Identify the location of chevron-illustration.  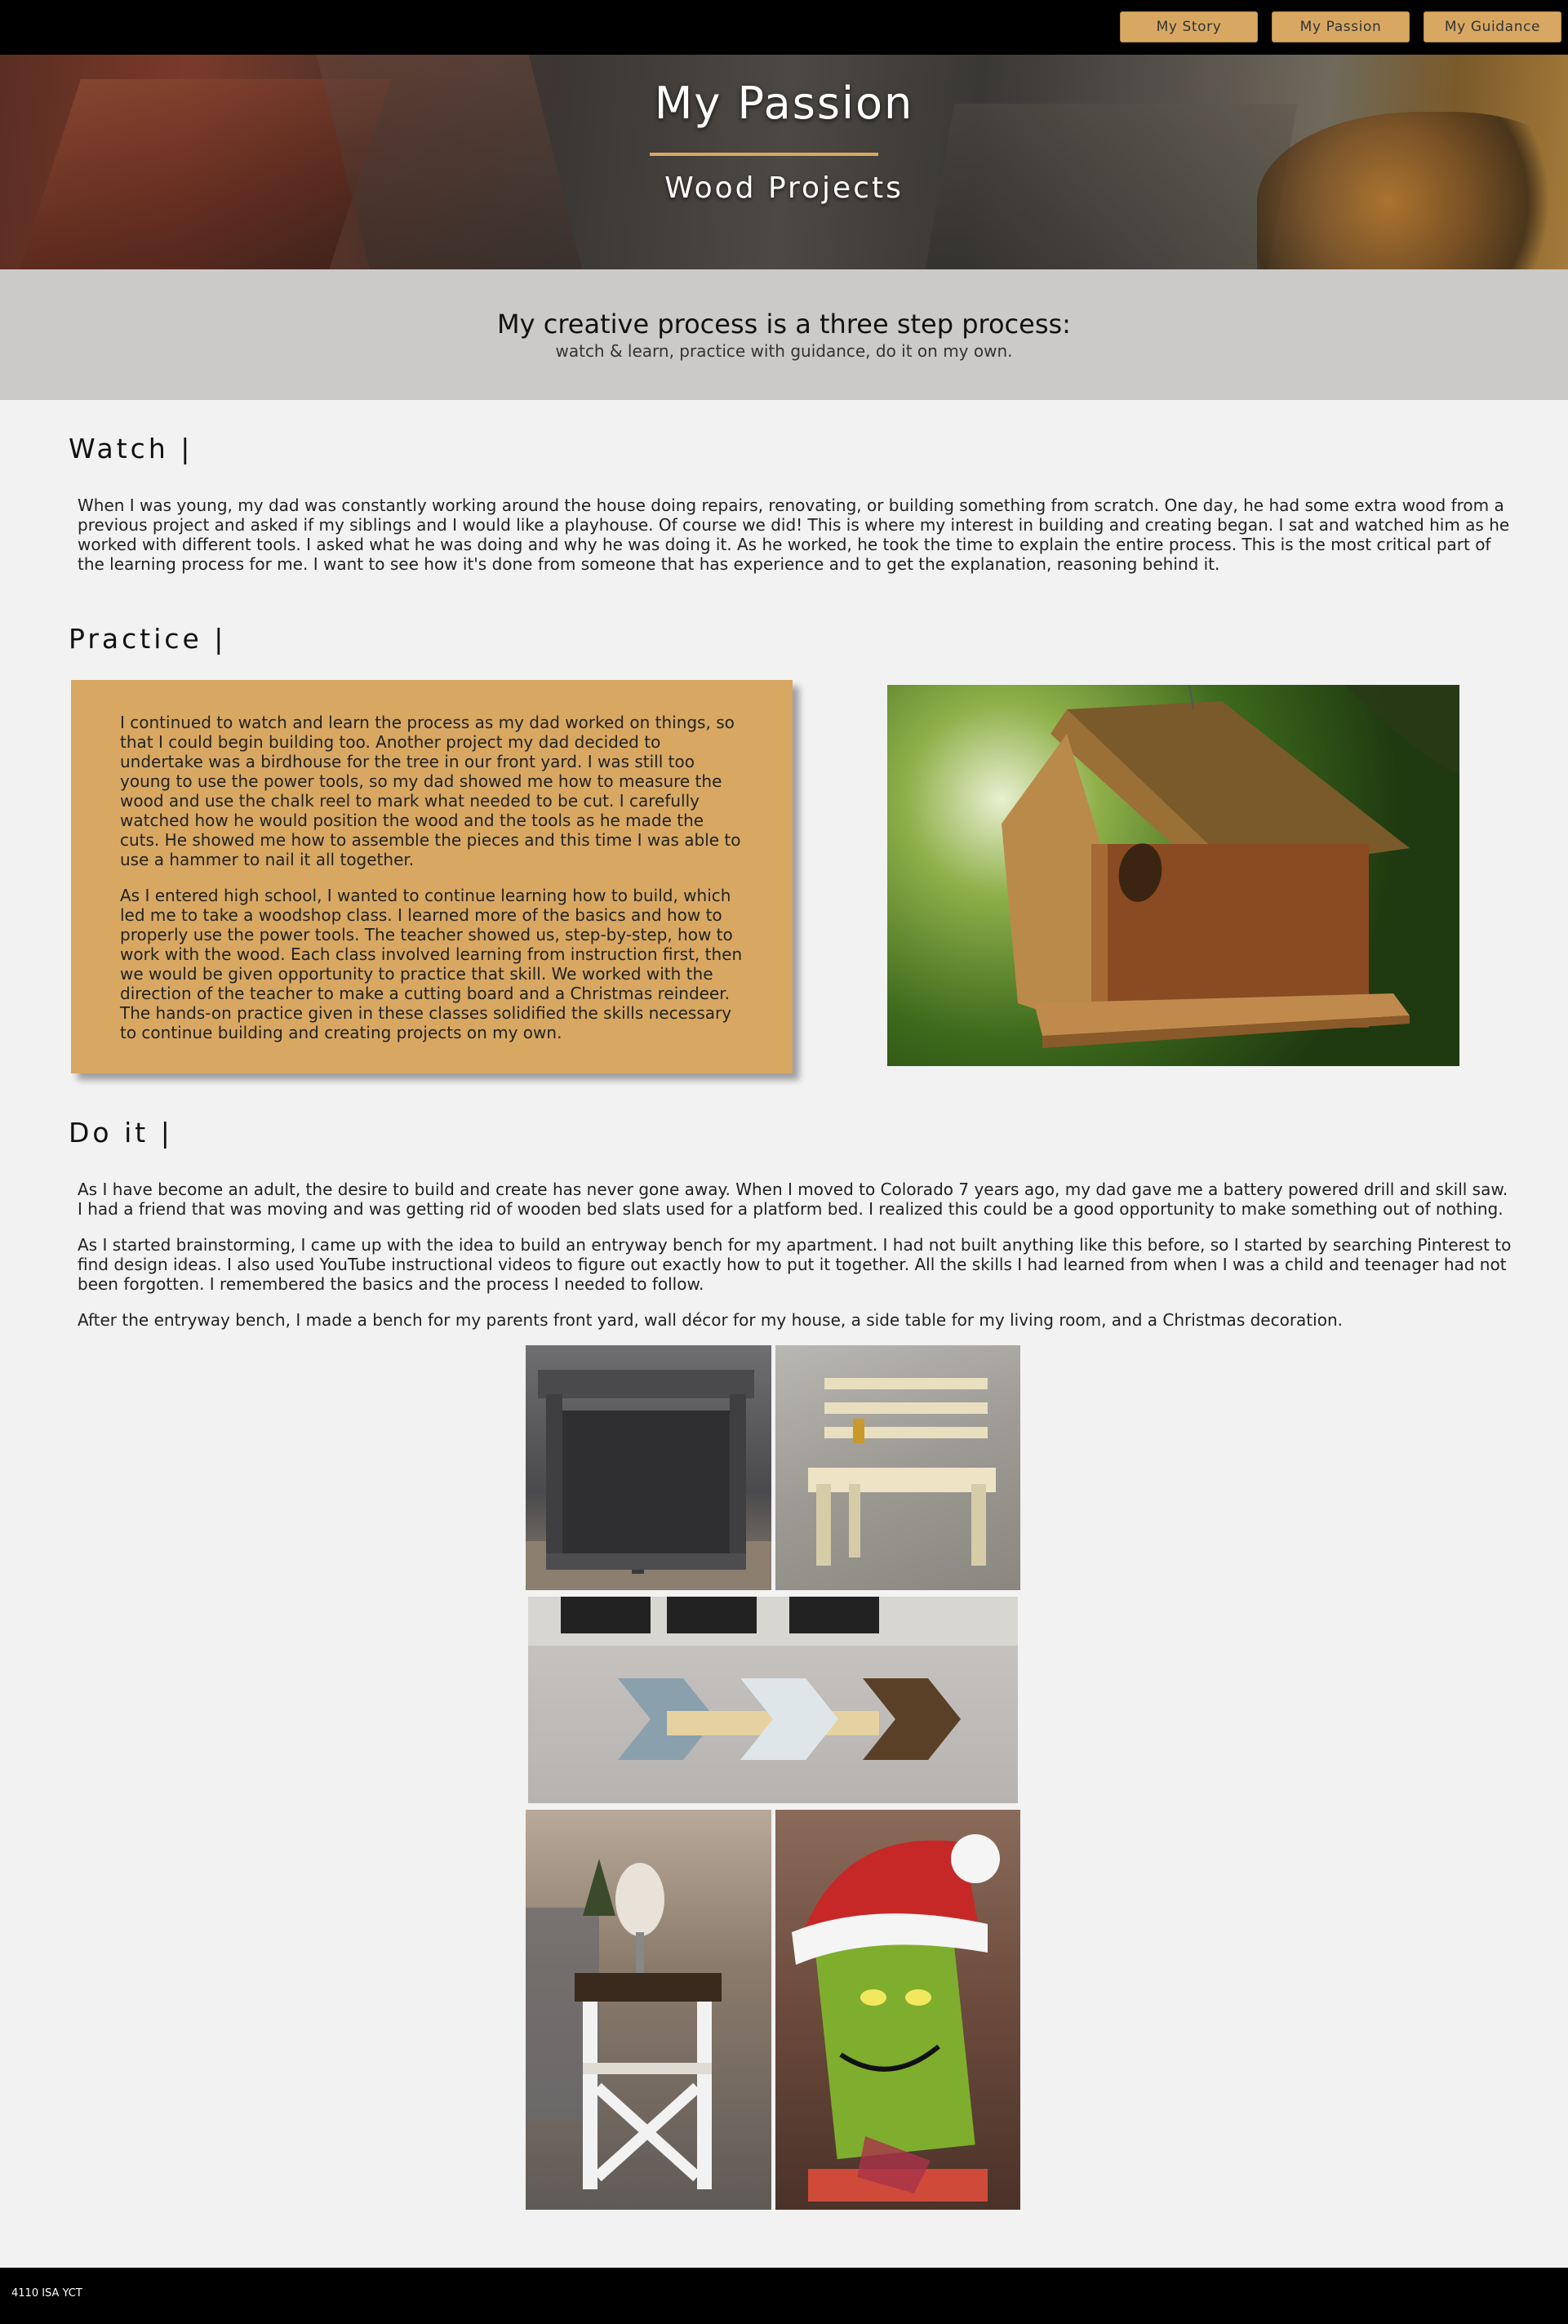
(773, 1679).